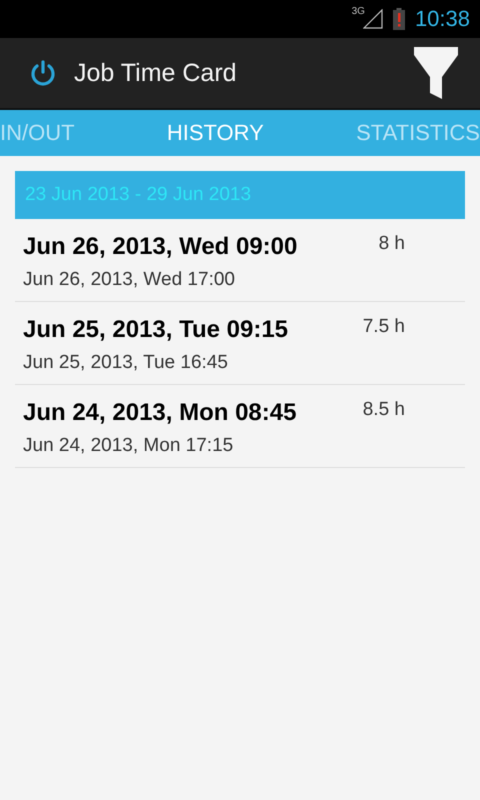 The height and width of the screenshot is (800, 480). Describe the element at coordinates (358, 11) in the screenshot. I see `network-type-label: 3G` at that location.